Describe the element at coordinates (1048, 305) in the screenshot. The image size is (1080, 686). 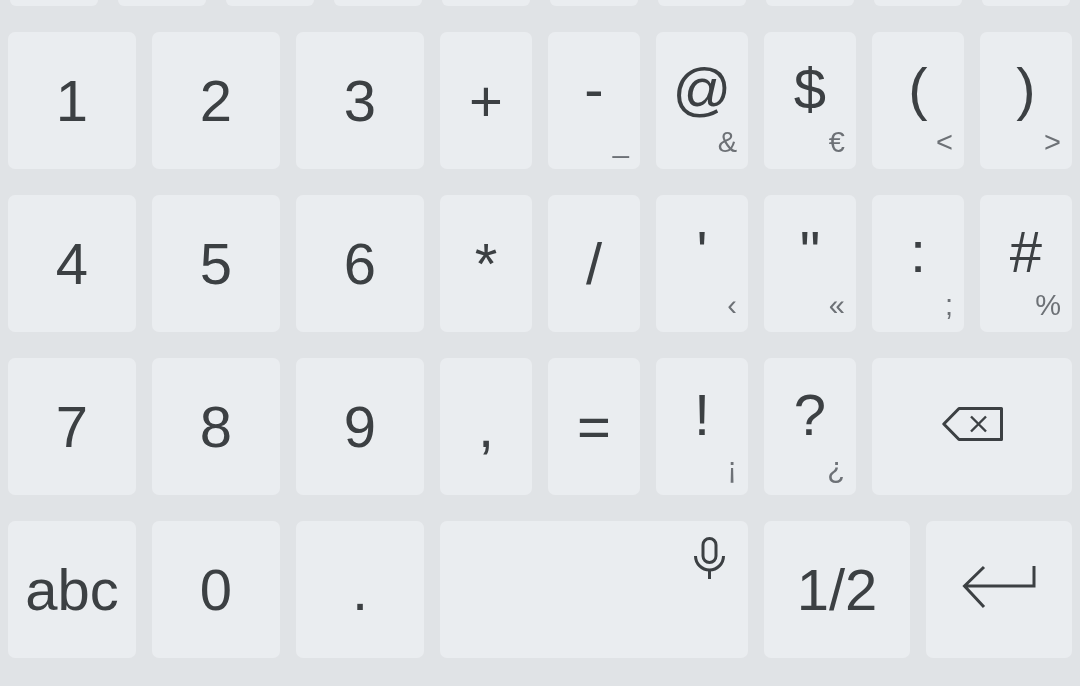
I see `key-hint: %` at that location.